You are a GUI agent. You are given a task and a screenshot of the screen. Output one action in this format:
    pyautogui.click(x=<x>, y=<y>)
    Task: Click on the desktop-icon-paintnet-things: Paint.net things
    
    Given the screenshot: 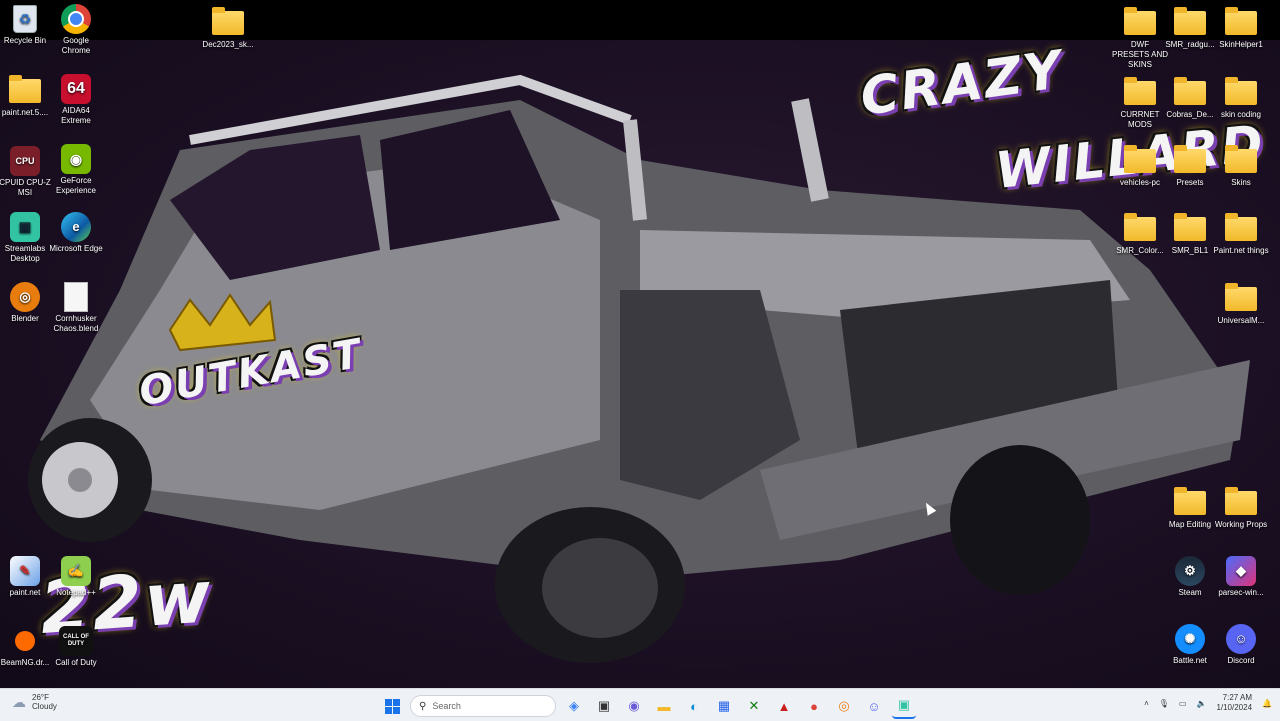 What is the action you would take?
    pyautogui.click(x=1241, y=234)
    